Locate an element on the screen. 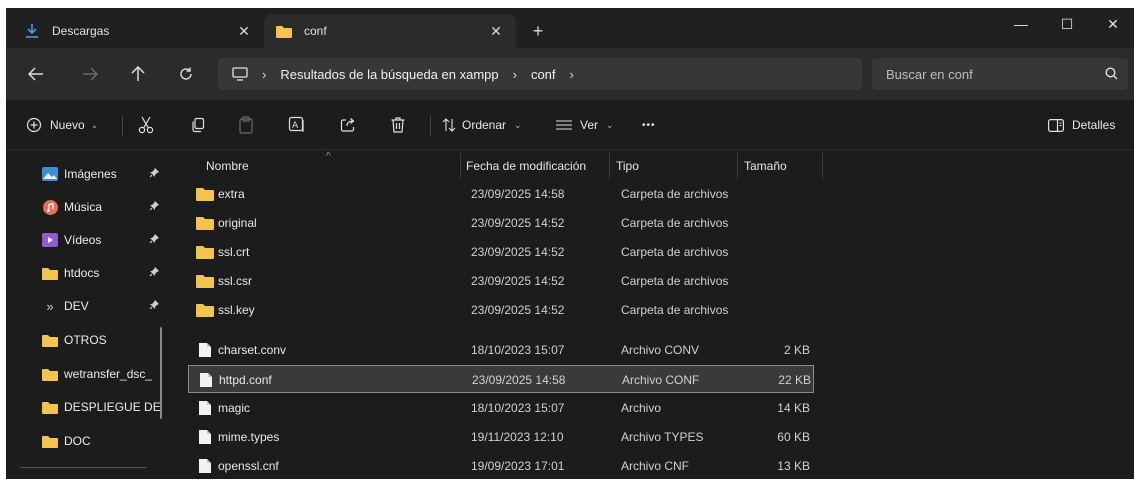 Image resolution: width=1134 pixels, height=479 pixels. sidebar-item-imagenes: Imágenes is located at coordinates (103, 174).